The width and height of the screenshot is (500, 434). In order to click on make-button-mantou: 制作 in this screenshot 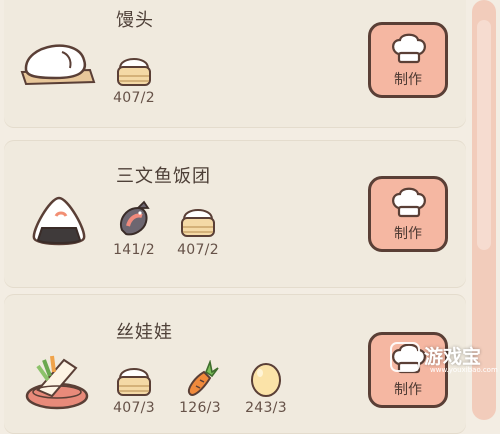, I will do `click(408, 60)`.